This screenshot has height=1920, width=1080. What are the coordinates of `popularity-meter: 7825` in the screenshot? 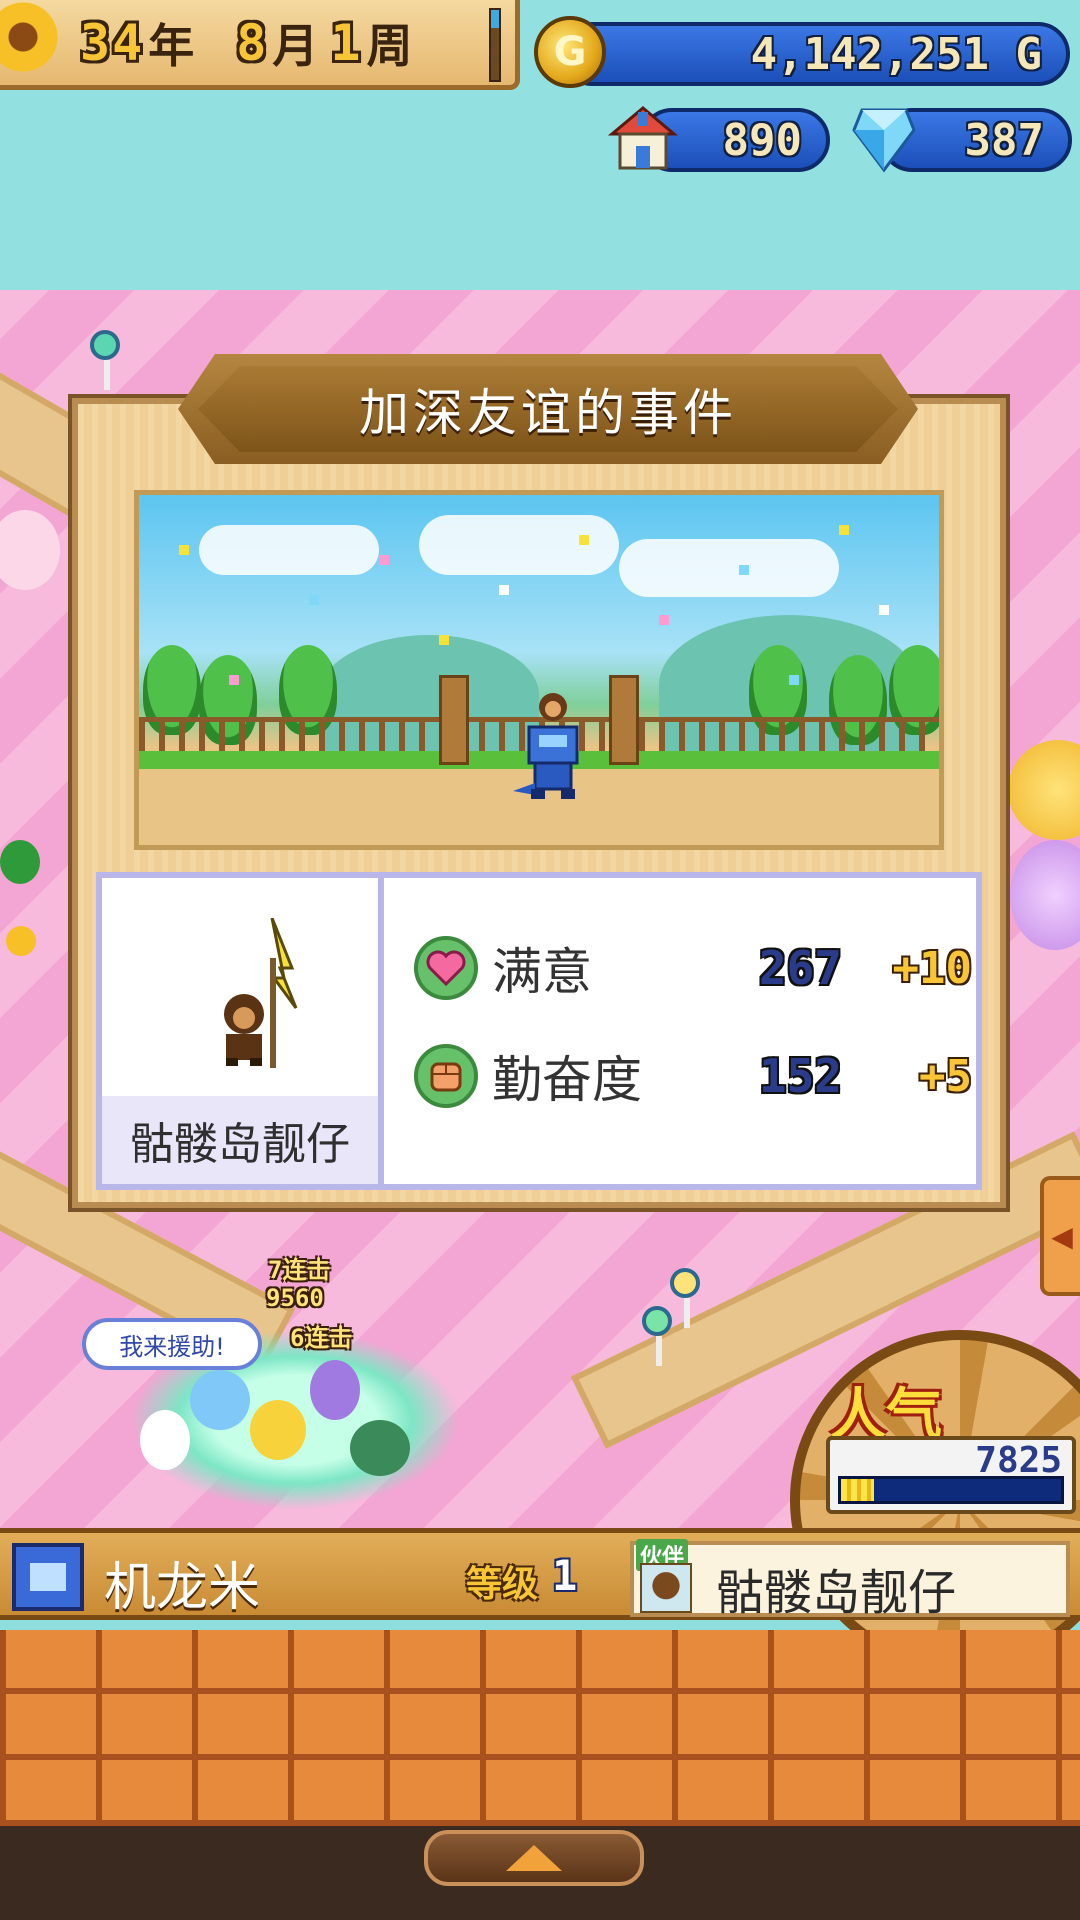 It's located at (951, 1475).